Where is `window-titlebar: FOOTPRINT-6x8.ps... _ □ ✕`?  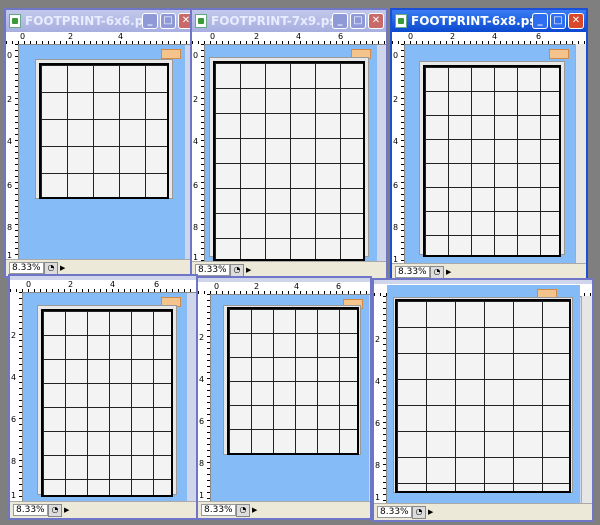 window-titlebar: FOOTPRINT-6x8.ps... _ □ ✕ is located at coordinates (489, 21).